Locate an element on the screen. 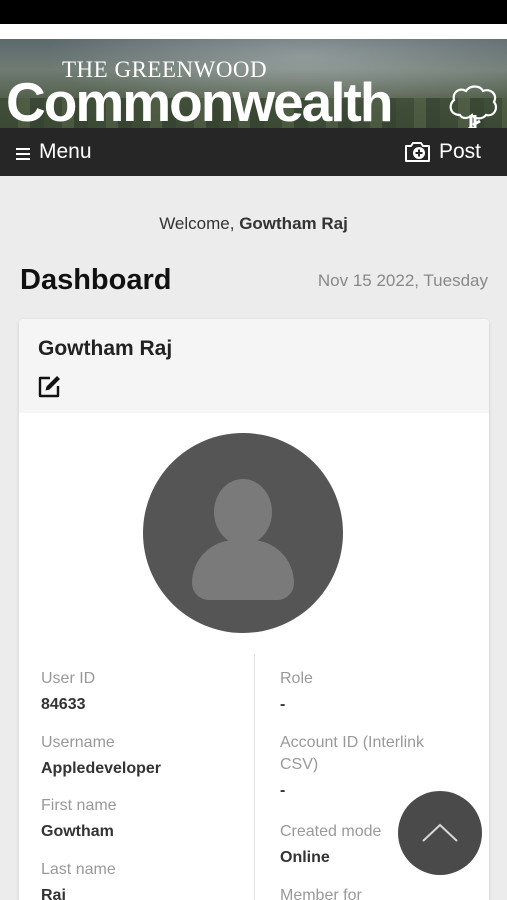 Image resolution: width=507 pixels, height=900 pixels. page-title: Dashboard is located at coordinates (96, 280).